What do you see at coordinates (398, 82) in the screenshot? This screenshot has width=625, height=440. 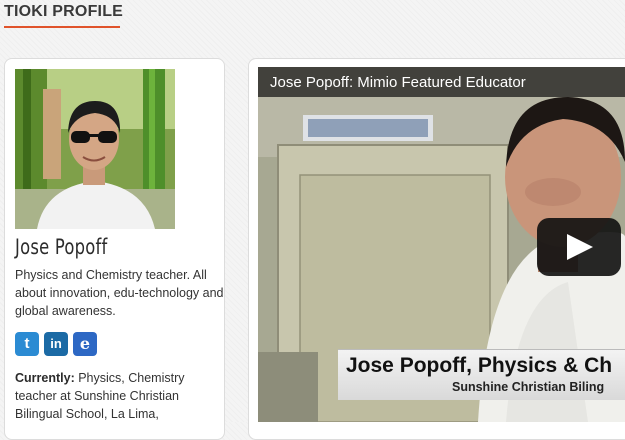 I see `video-title: Jose Popoff: Mimio Featured Educator` at bounding box center [398, 82].